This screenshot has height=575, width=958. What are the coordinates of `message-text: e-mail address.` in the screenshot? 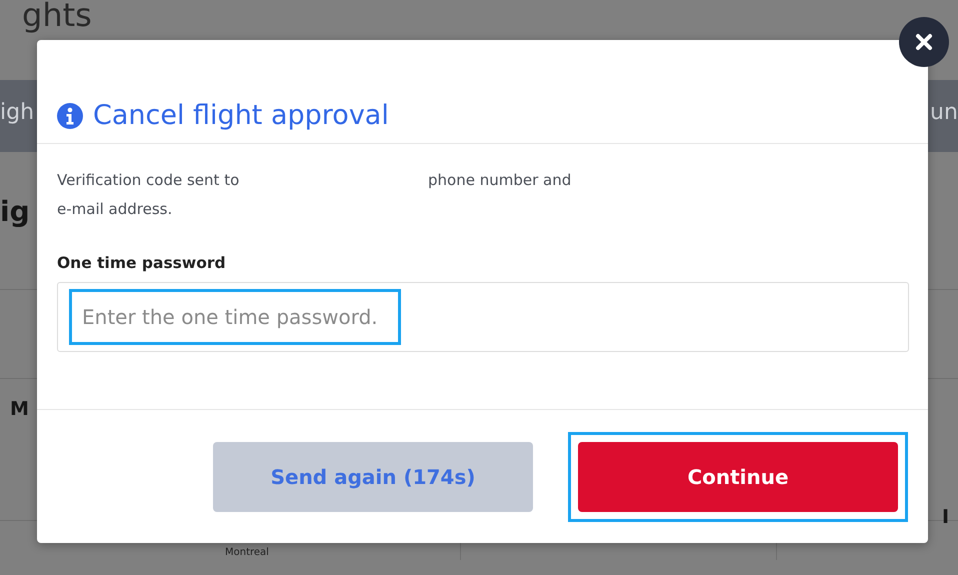 It's located at (115, 209).